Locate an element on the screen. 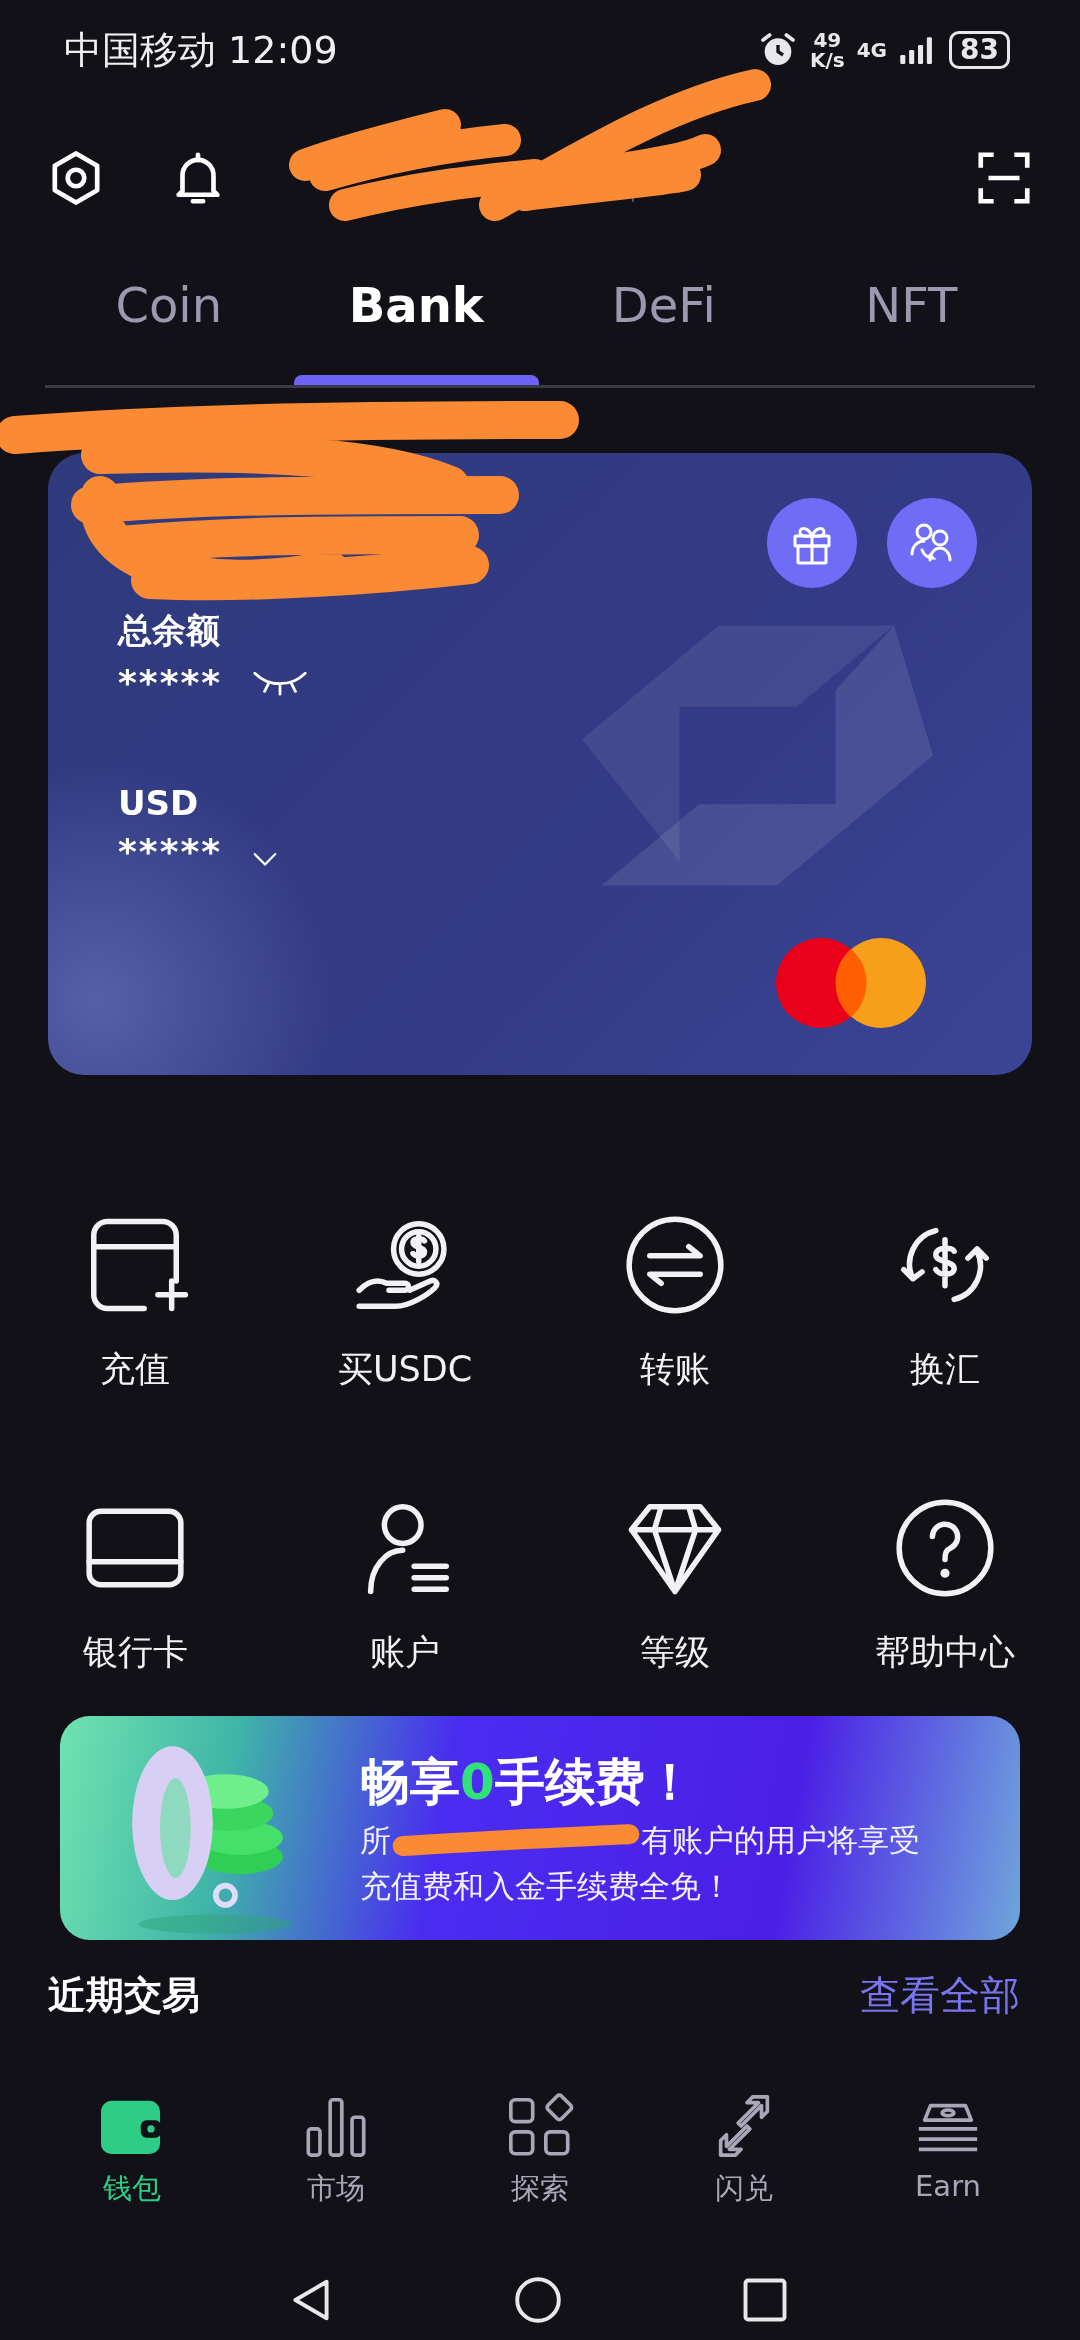 Image resolution: width=1080 pixels, height=2340 pixels. action-label: 转账 is located at coordinates (675, 1369).